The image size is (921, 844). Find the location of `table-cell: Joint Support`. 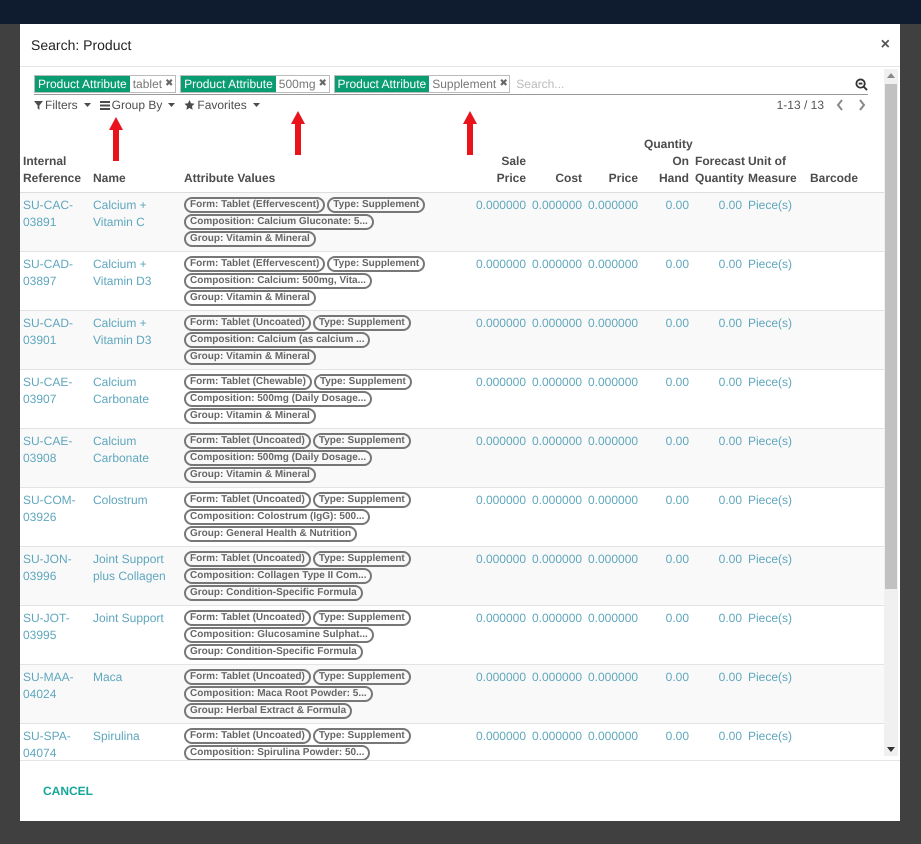

table-cell: Joint Support is located at coordinates (128, 618).